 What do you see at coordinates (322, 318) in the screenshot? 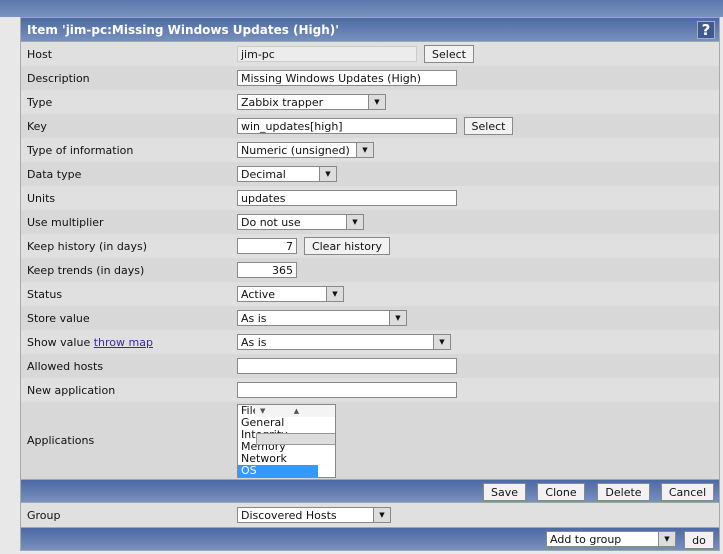
I see `store-select: As is ▼` at bounding box center [322, 318].